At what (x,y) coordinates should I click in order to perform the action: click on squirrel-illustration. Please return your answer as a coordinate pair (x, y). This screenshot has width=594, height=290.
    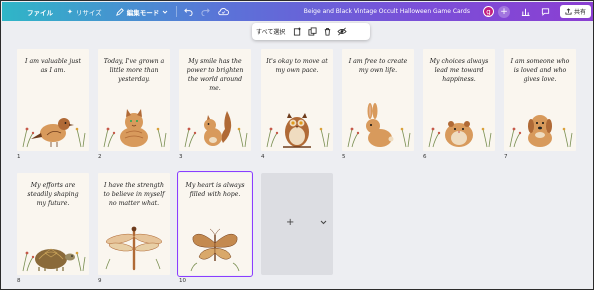
    Looking at the image, I should click on (216, 129).